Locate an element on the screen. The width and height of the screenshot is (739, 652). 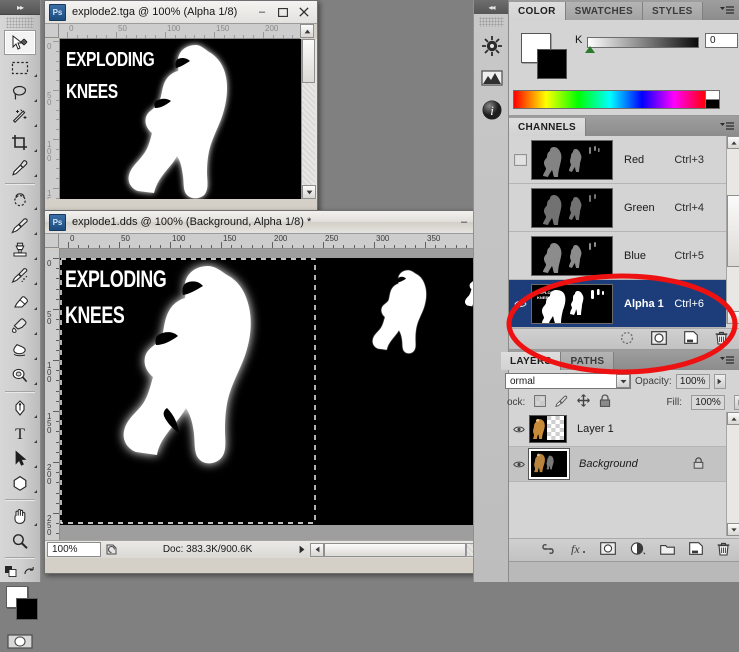
delete-layer-icon is located at coordinates (723, 550).